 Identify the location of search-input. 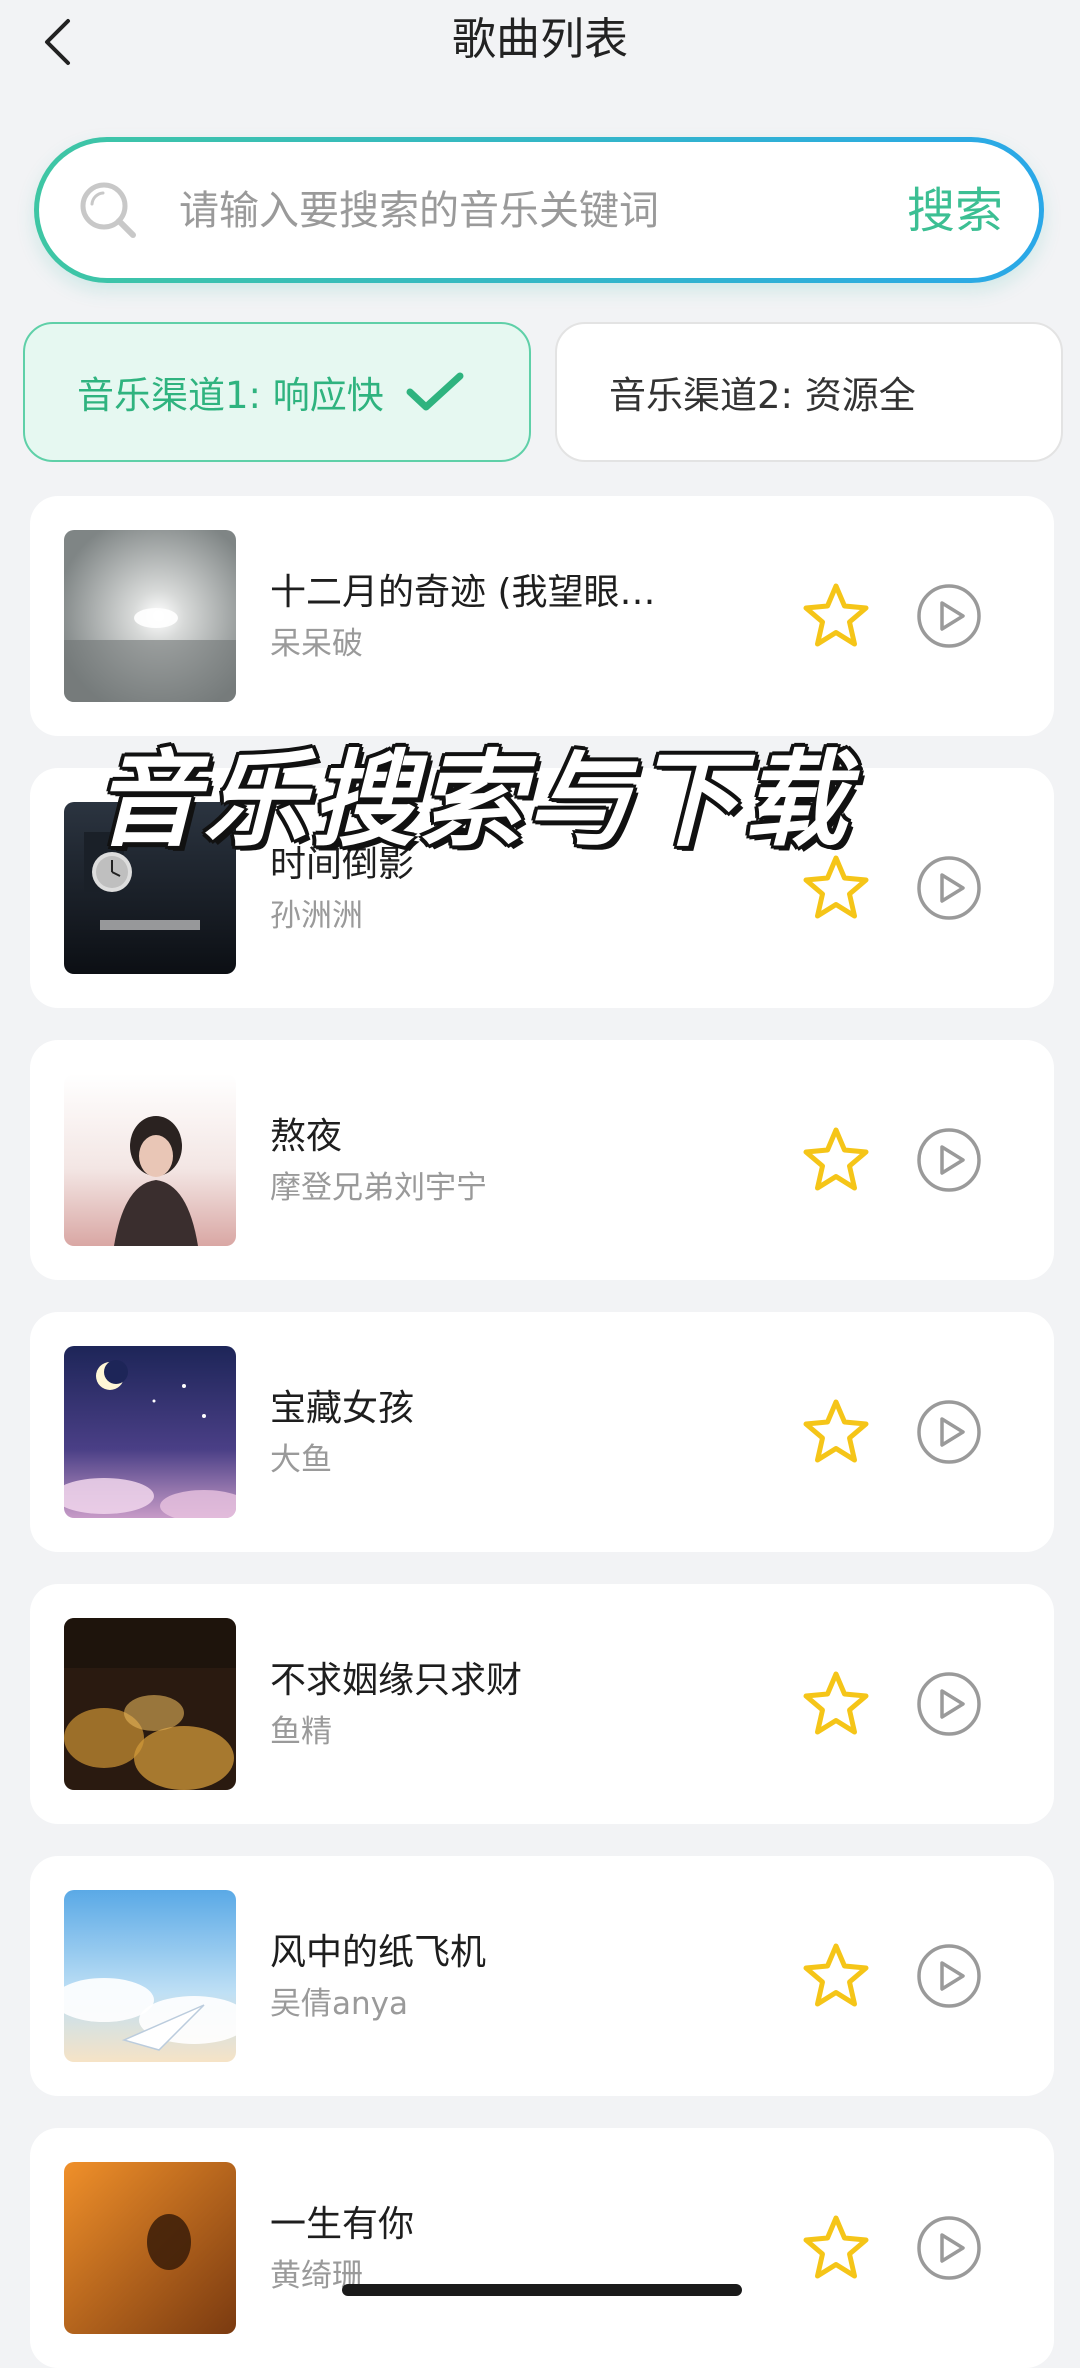
(499, 211).